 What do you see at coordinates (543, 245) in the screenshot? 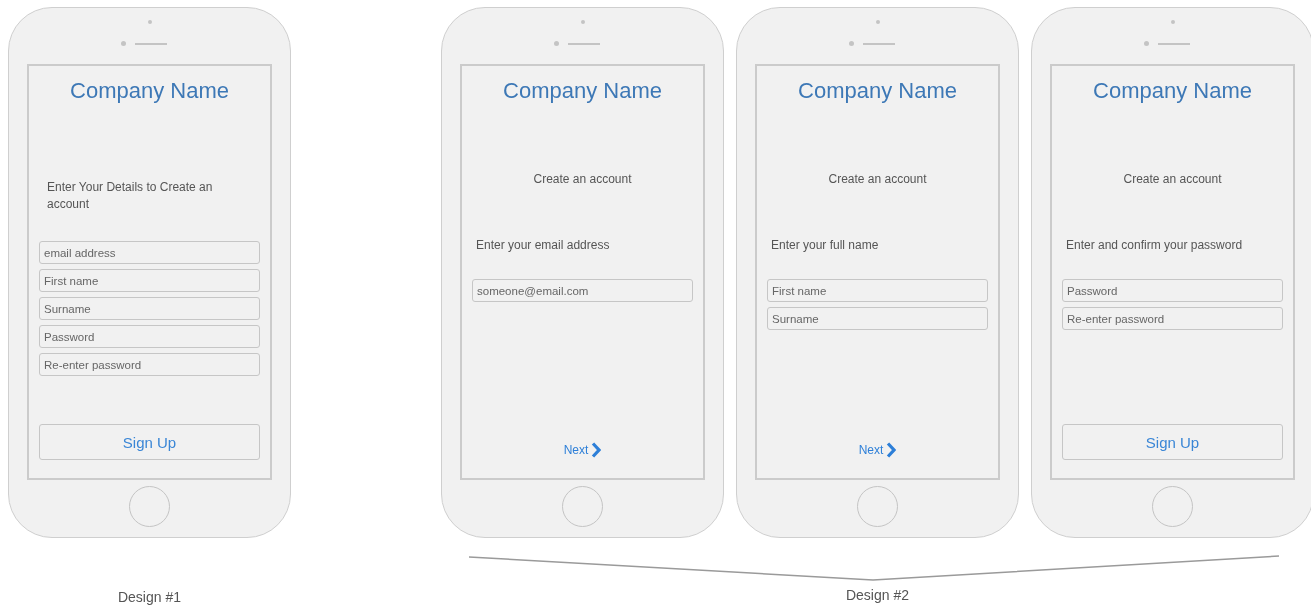
I see `prompt-text: Enter your email address` at bounding box center [543, 245].